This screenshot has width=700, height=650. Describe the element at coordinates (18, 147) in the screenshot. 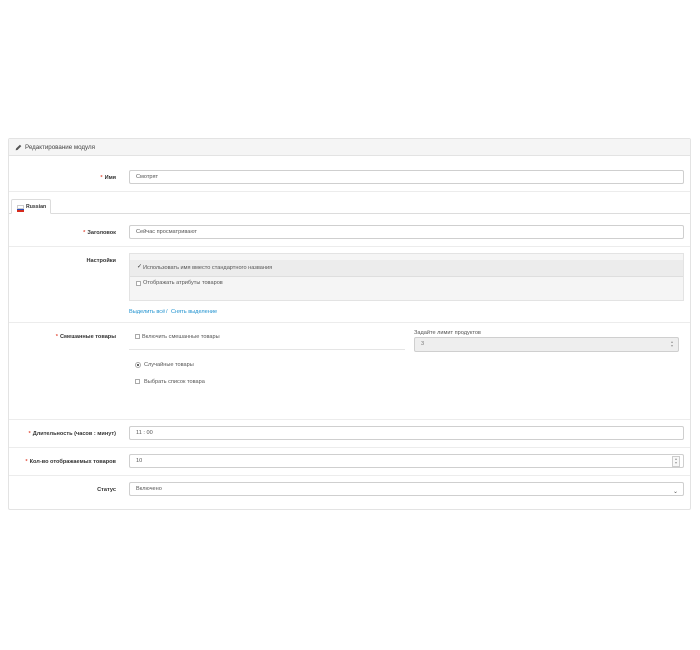

I see `pencil-icon` at that location.